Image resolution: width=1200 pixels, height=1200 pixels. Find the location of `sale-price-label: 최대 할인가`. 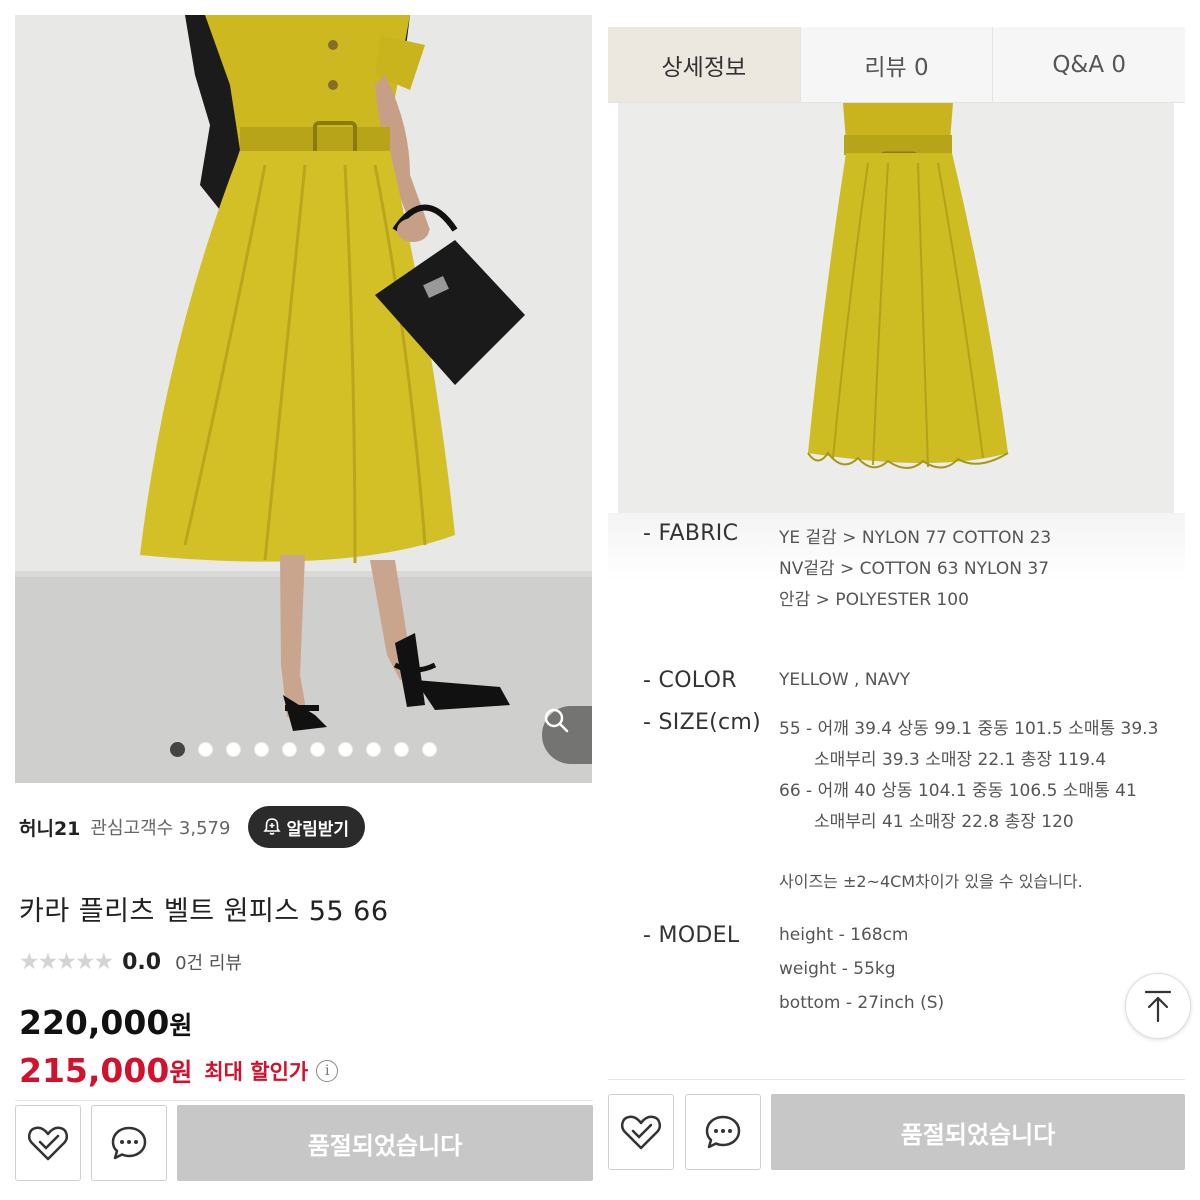

sale-price-label: 최대 할인가 is located at coordinates (256, 1071).